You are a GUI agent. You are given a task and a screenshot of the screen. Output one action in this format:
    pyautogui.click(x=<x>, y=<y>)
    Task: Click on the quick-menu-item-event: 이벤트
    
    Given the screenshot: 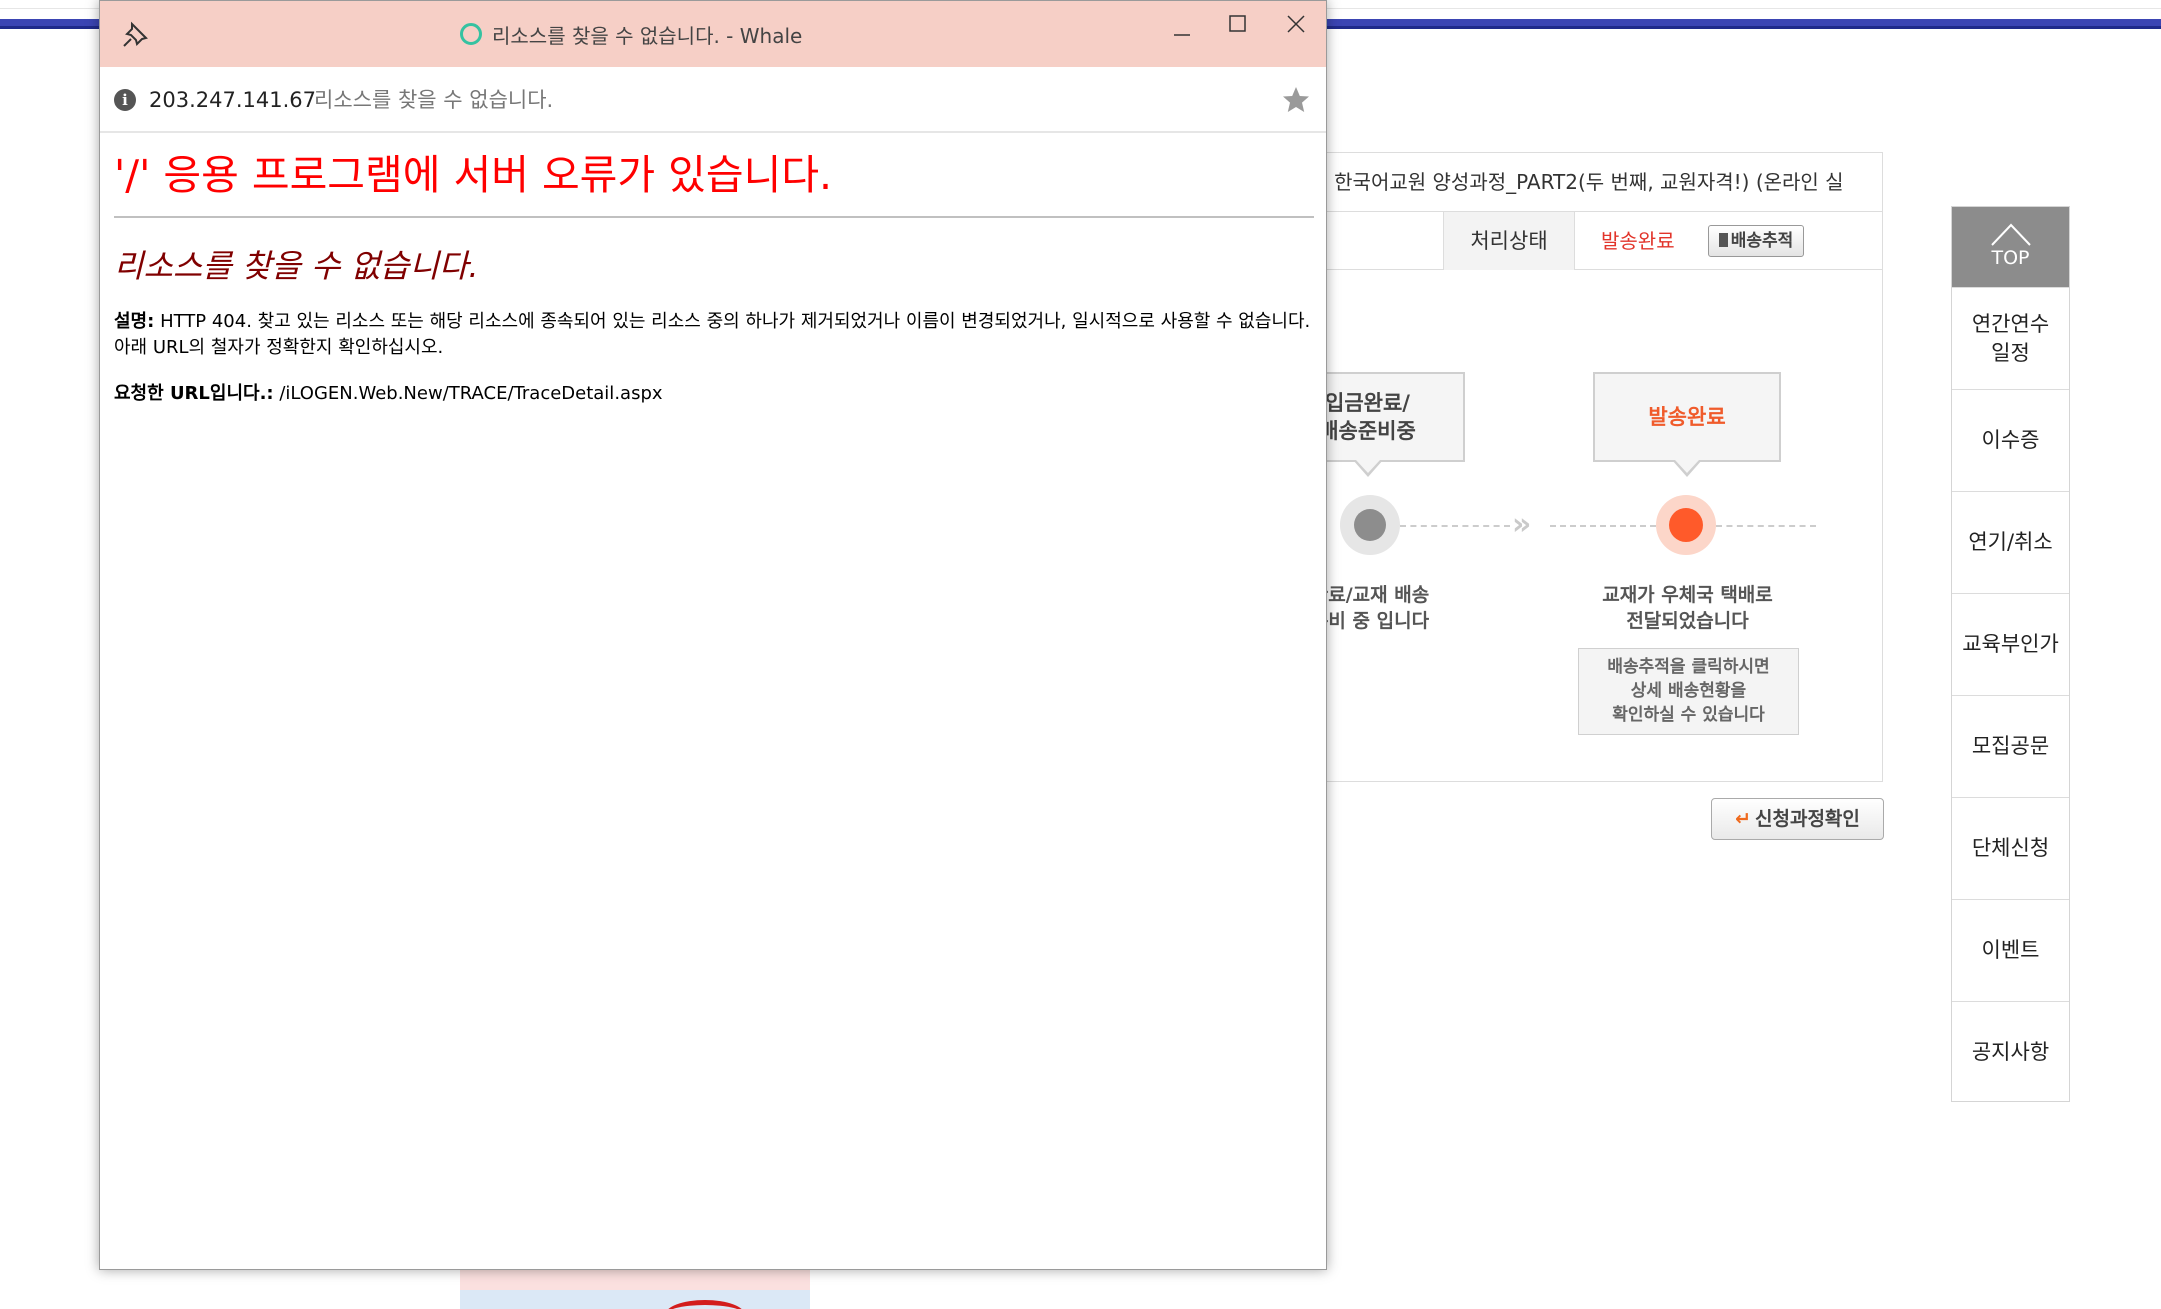 What is the action you would take?
    pyautogui.click(x=2010, y=950)
    